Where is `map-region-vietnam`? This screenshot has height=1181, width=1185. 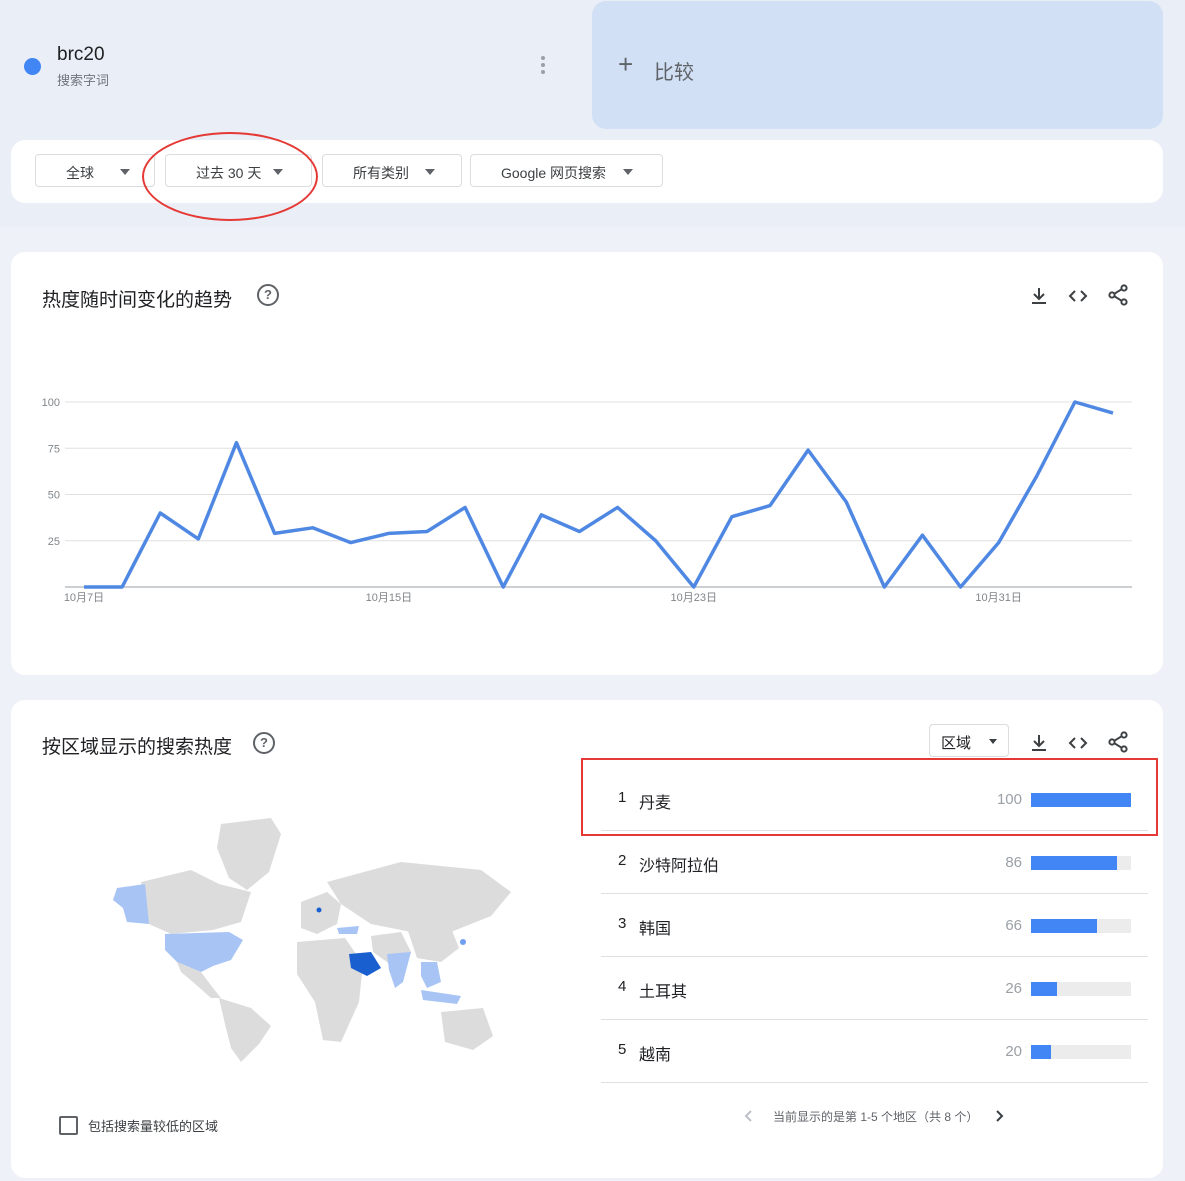
map-region-vietnam is located at coordinates (431, 975).